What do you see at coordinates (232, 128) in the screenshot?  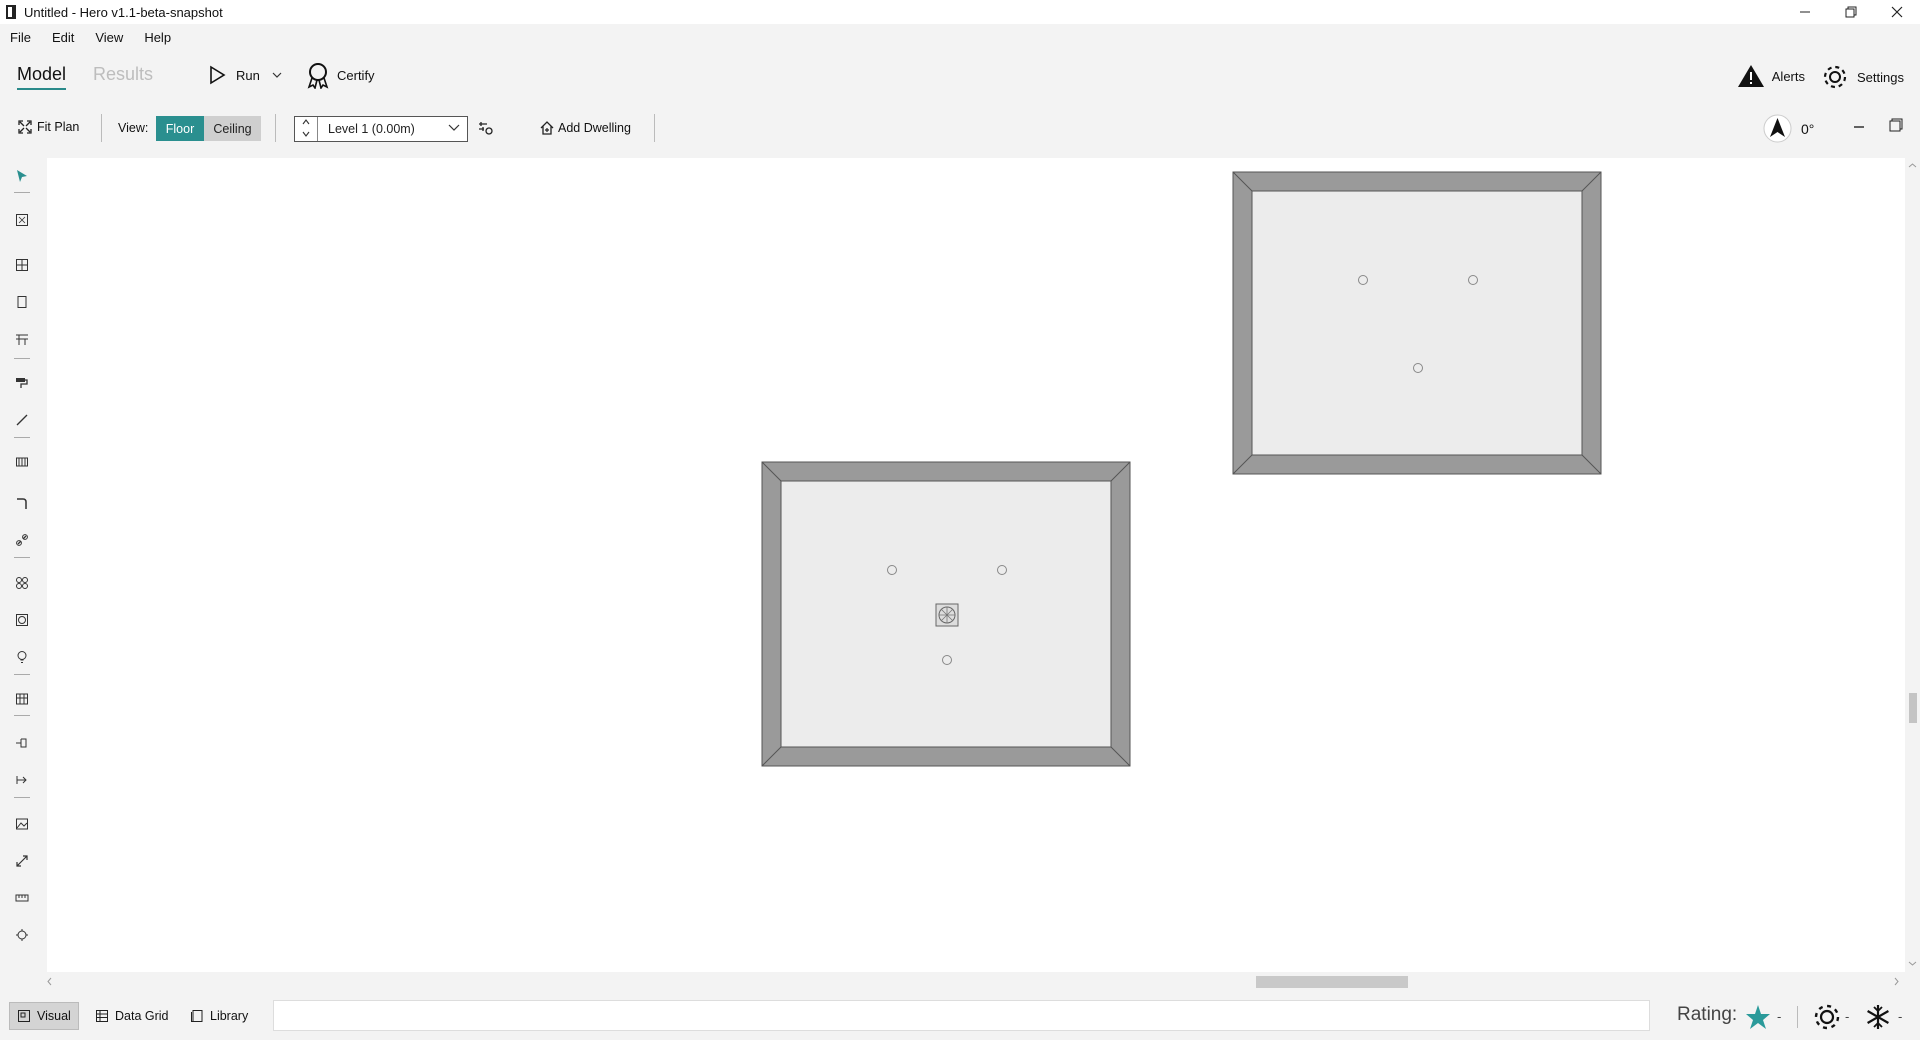 I see `ceiling-view-toggle: Ceiling` at bounding box center [232, 128].